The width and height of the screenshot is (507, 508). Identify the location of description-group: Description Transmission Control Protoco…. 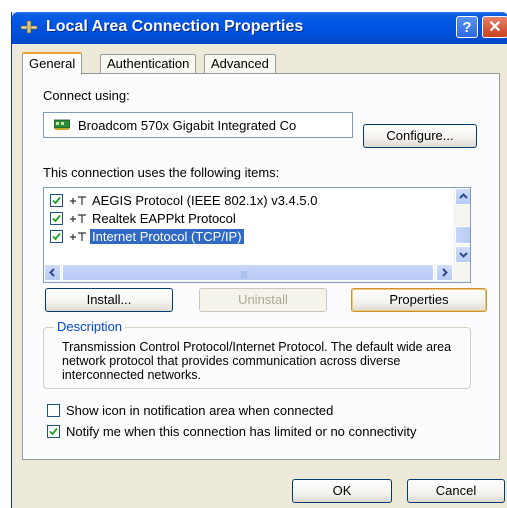
(257, 354).